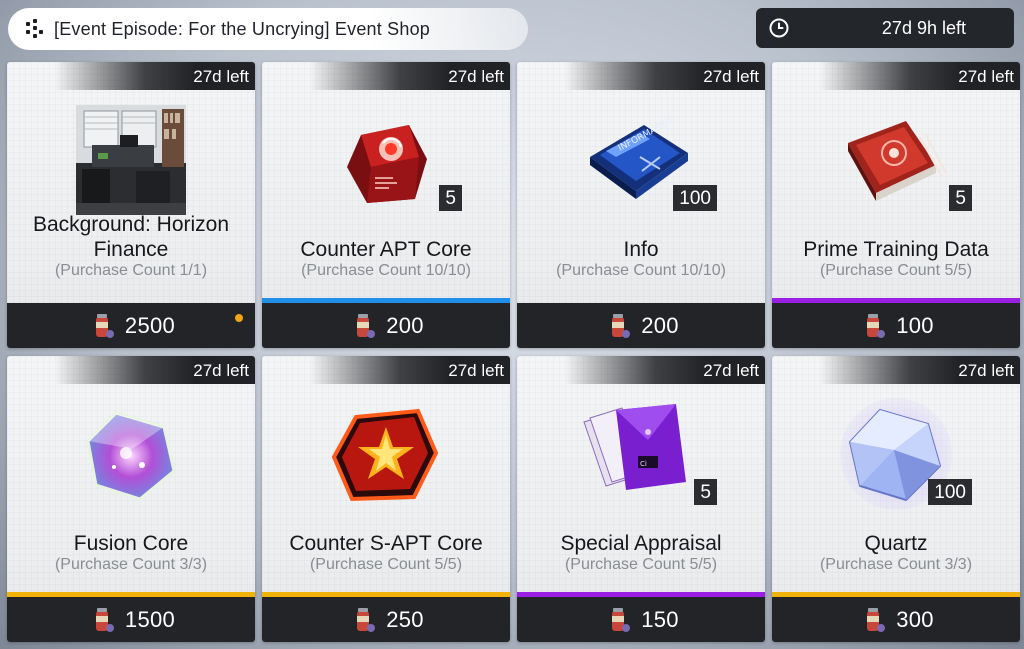 This screenshot has height=649, width=1024. What do you see at coordinates (643, 464) in the screenshot?
I see `svg-text: Ci` at bounding box center [643, 464].